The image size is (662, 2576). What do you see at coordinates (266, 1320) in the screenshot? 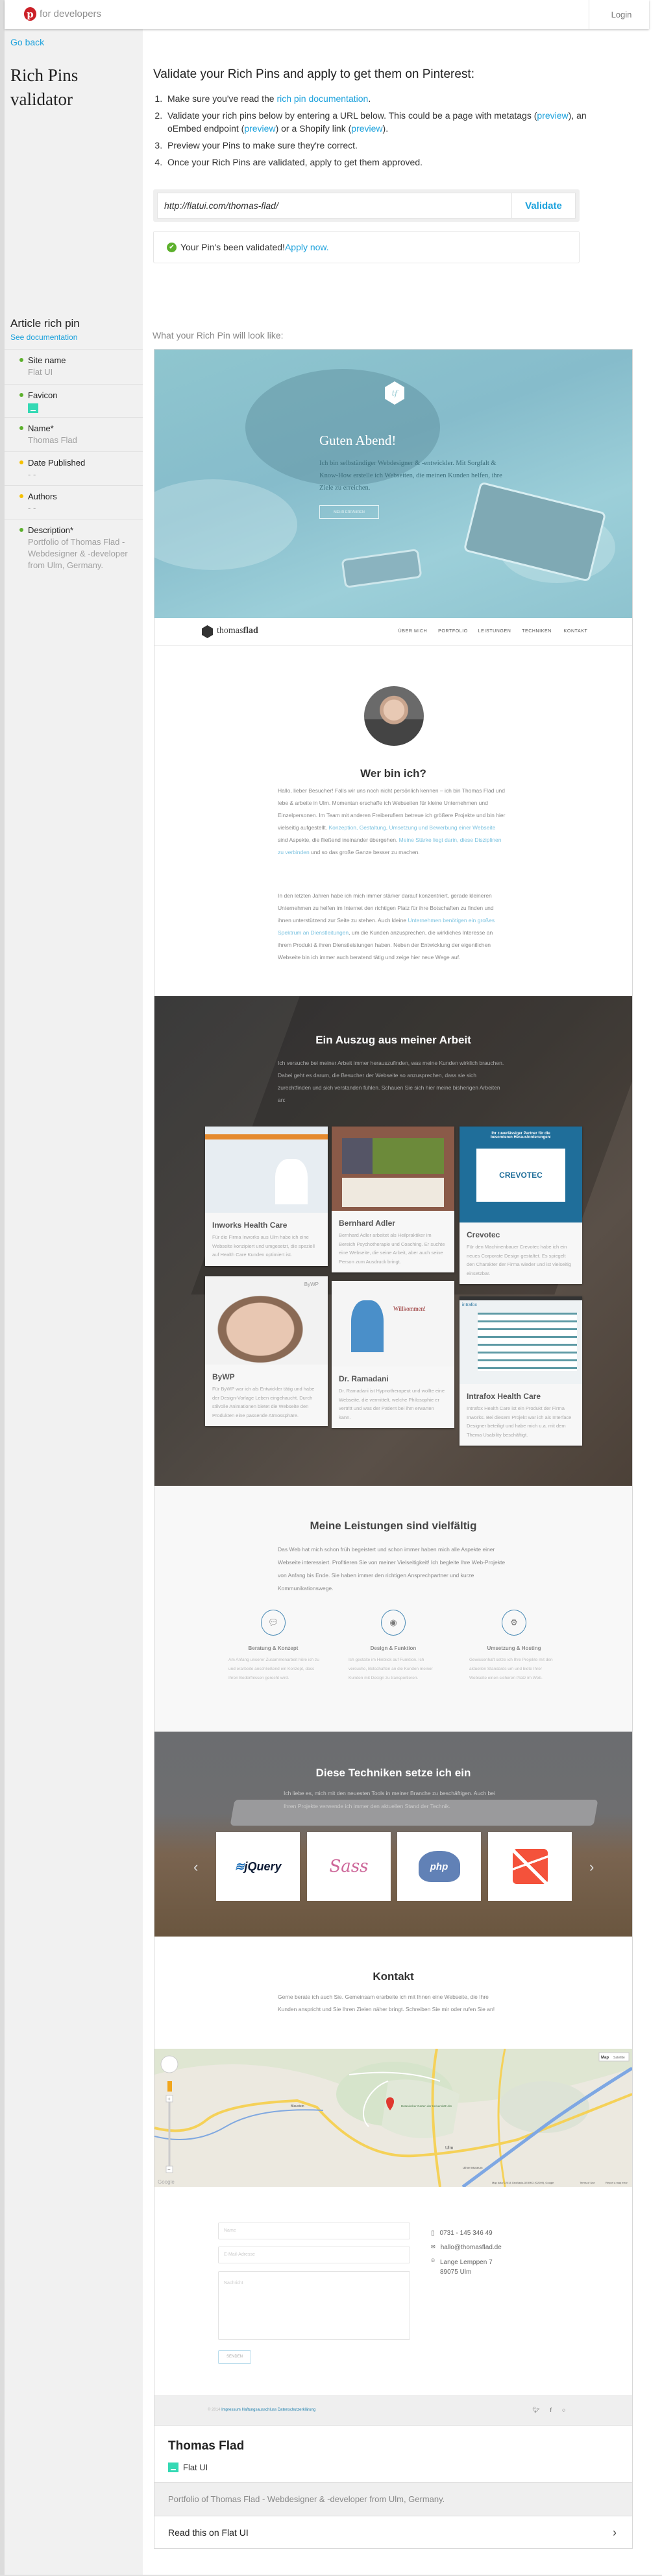
I see `portfolio-thumbnail: ByWP` at bounding box center [266, 1320].